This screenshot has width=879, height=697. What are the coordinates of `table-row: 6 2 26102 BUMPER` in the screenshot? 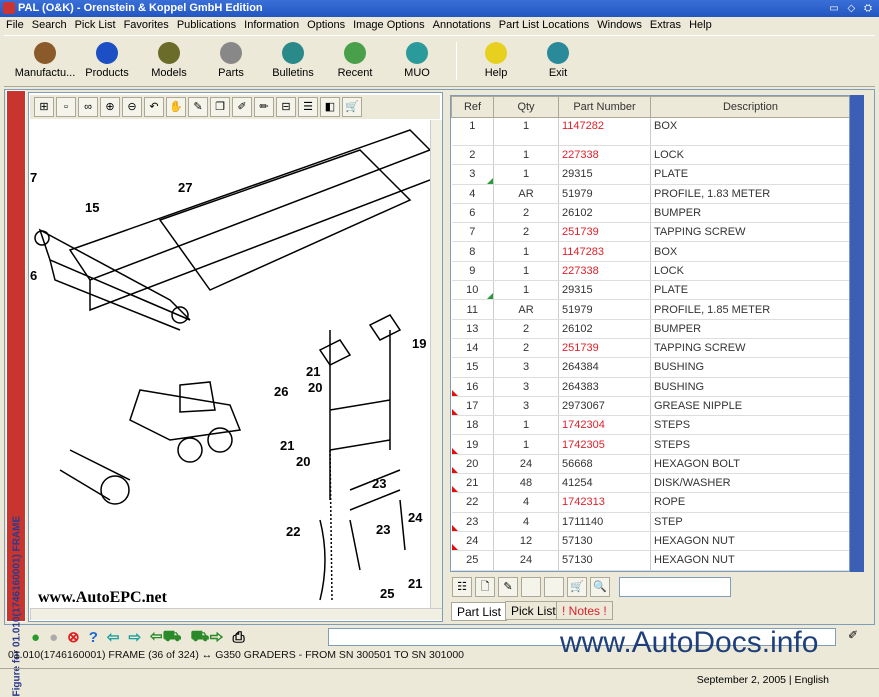 It's located at (650, 213).